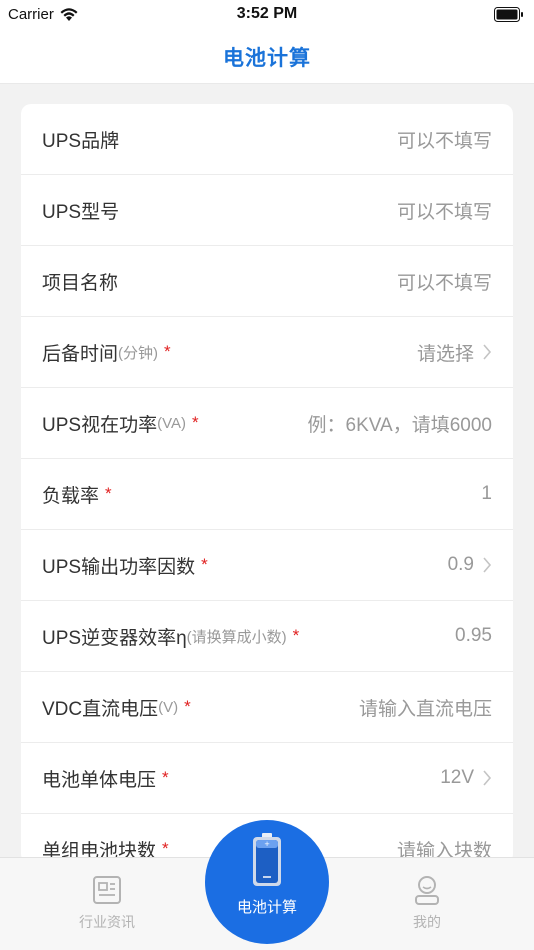 Image resolution: width=534 pixels, height=950 pixels. I want to click on form-row-project-name: 项目名称 可以不填写, so click(267, 281).